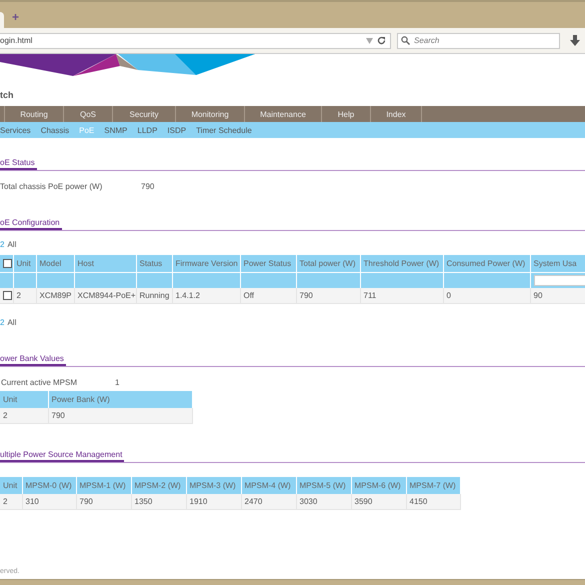  I want to click on column-header: Firmware Version, so click(206, 263).